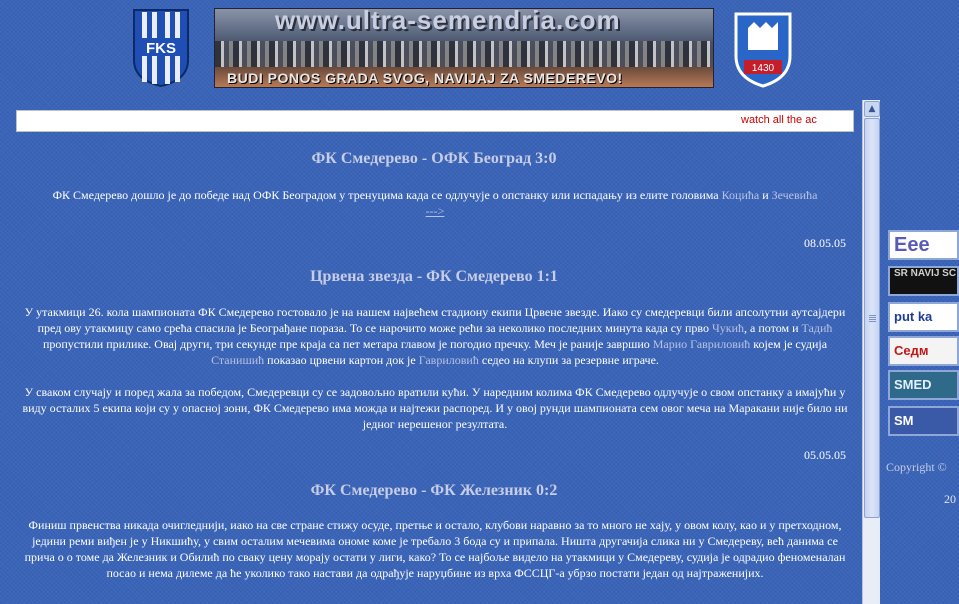 The image size is (959, 604). I want to click on banner-label: SM, so click(904, 420).